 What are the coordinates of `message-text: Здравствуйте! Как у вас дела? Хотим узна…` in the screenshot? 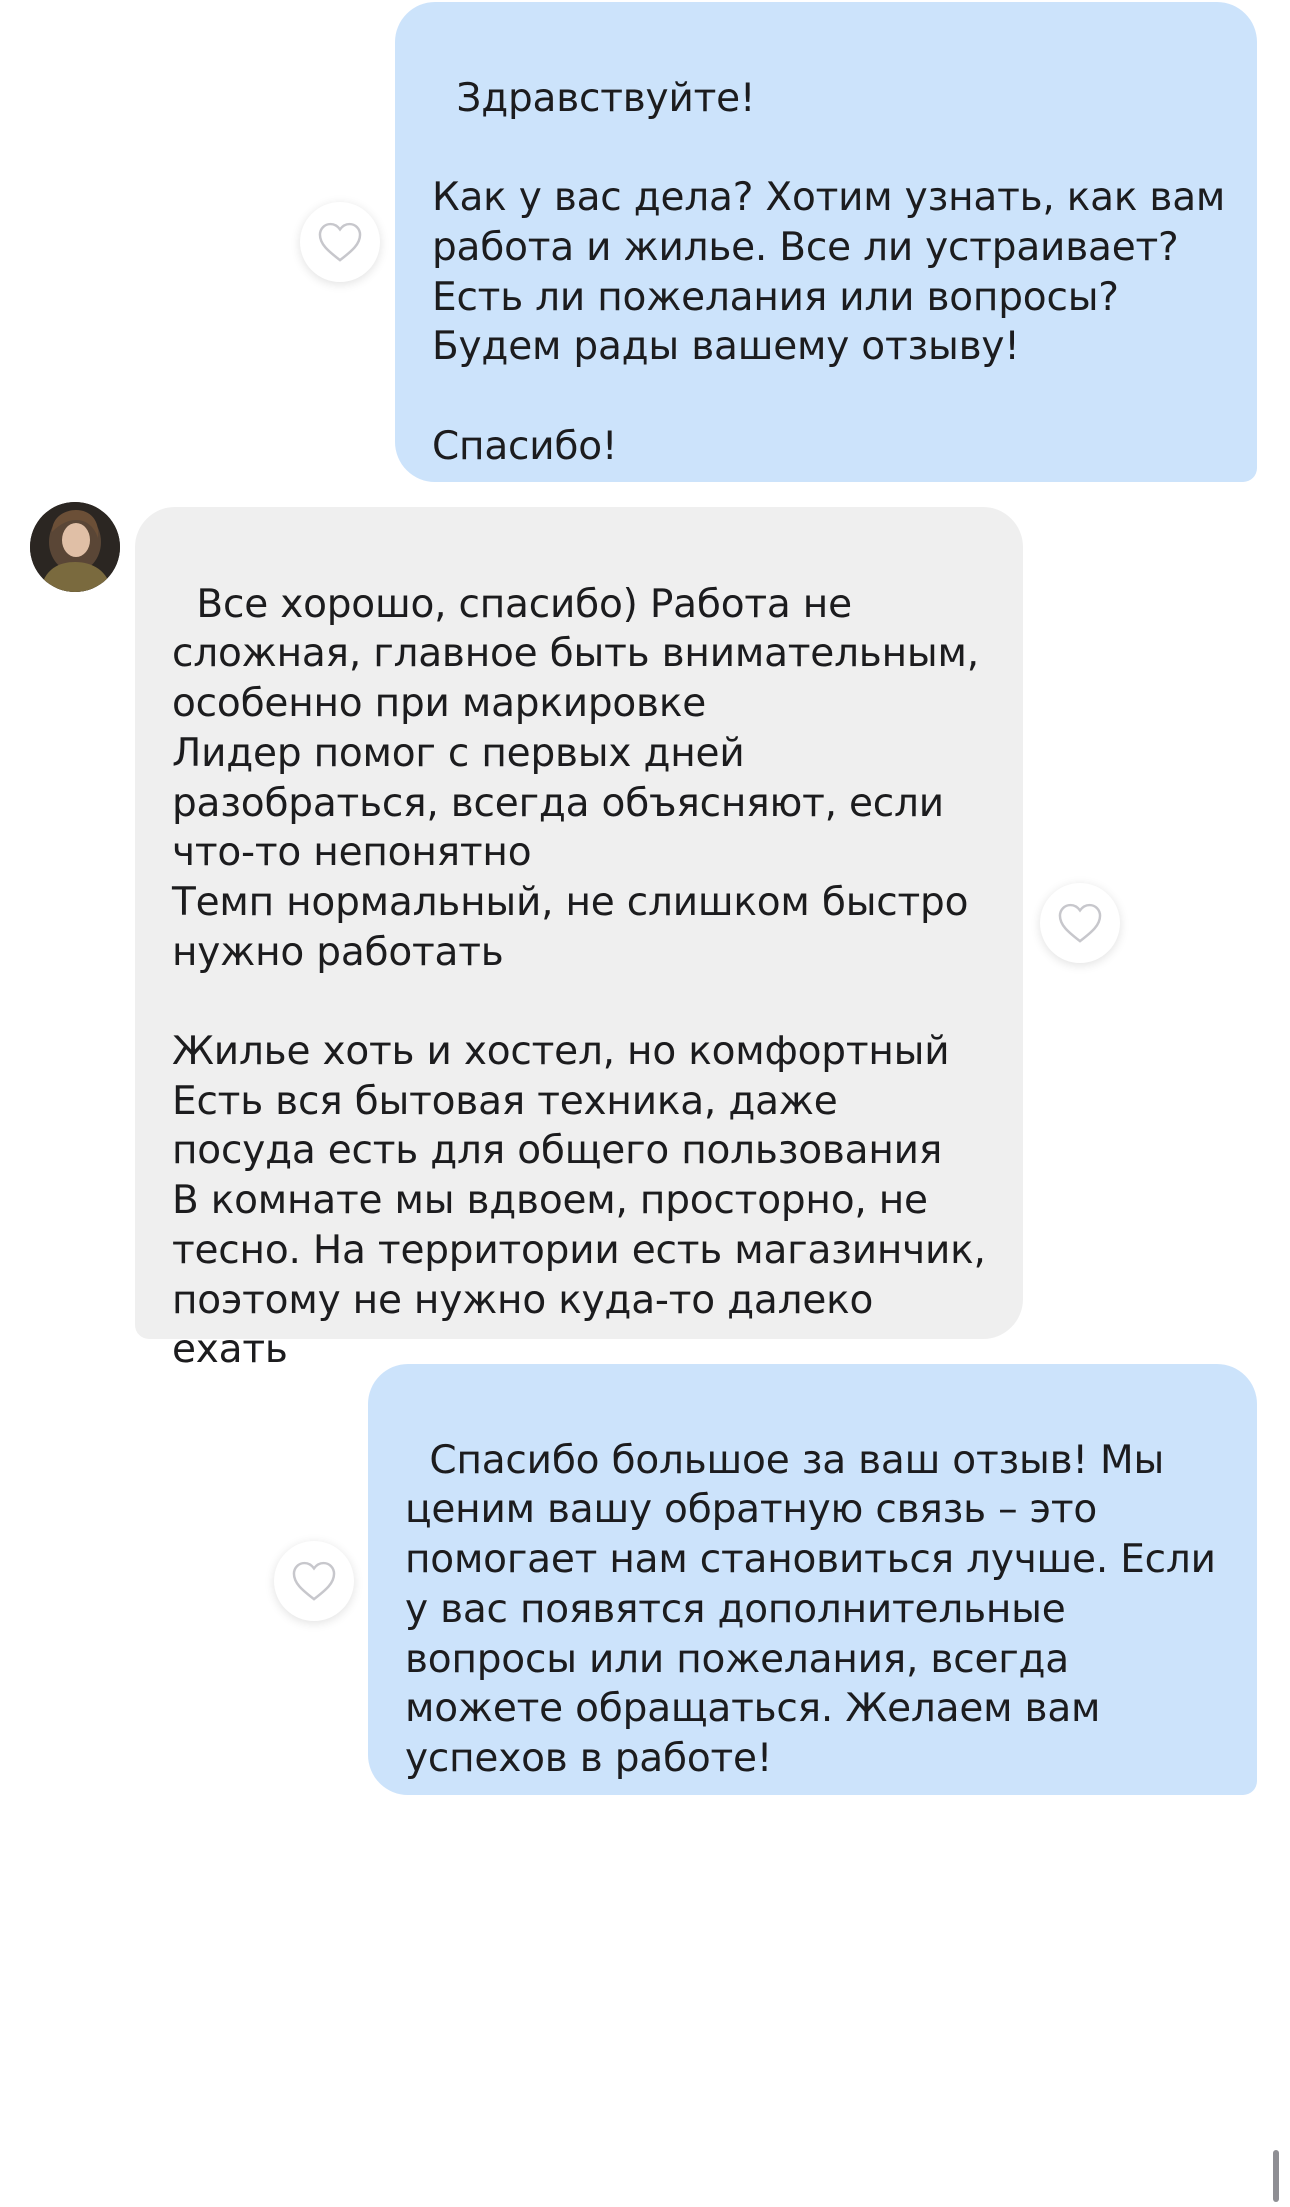 It's located at (829, 272).